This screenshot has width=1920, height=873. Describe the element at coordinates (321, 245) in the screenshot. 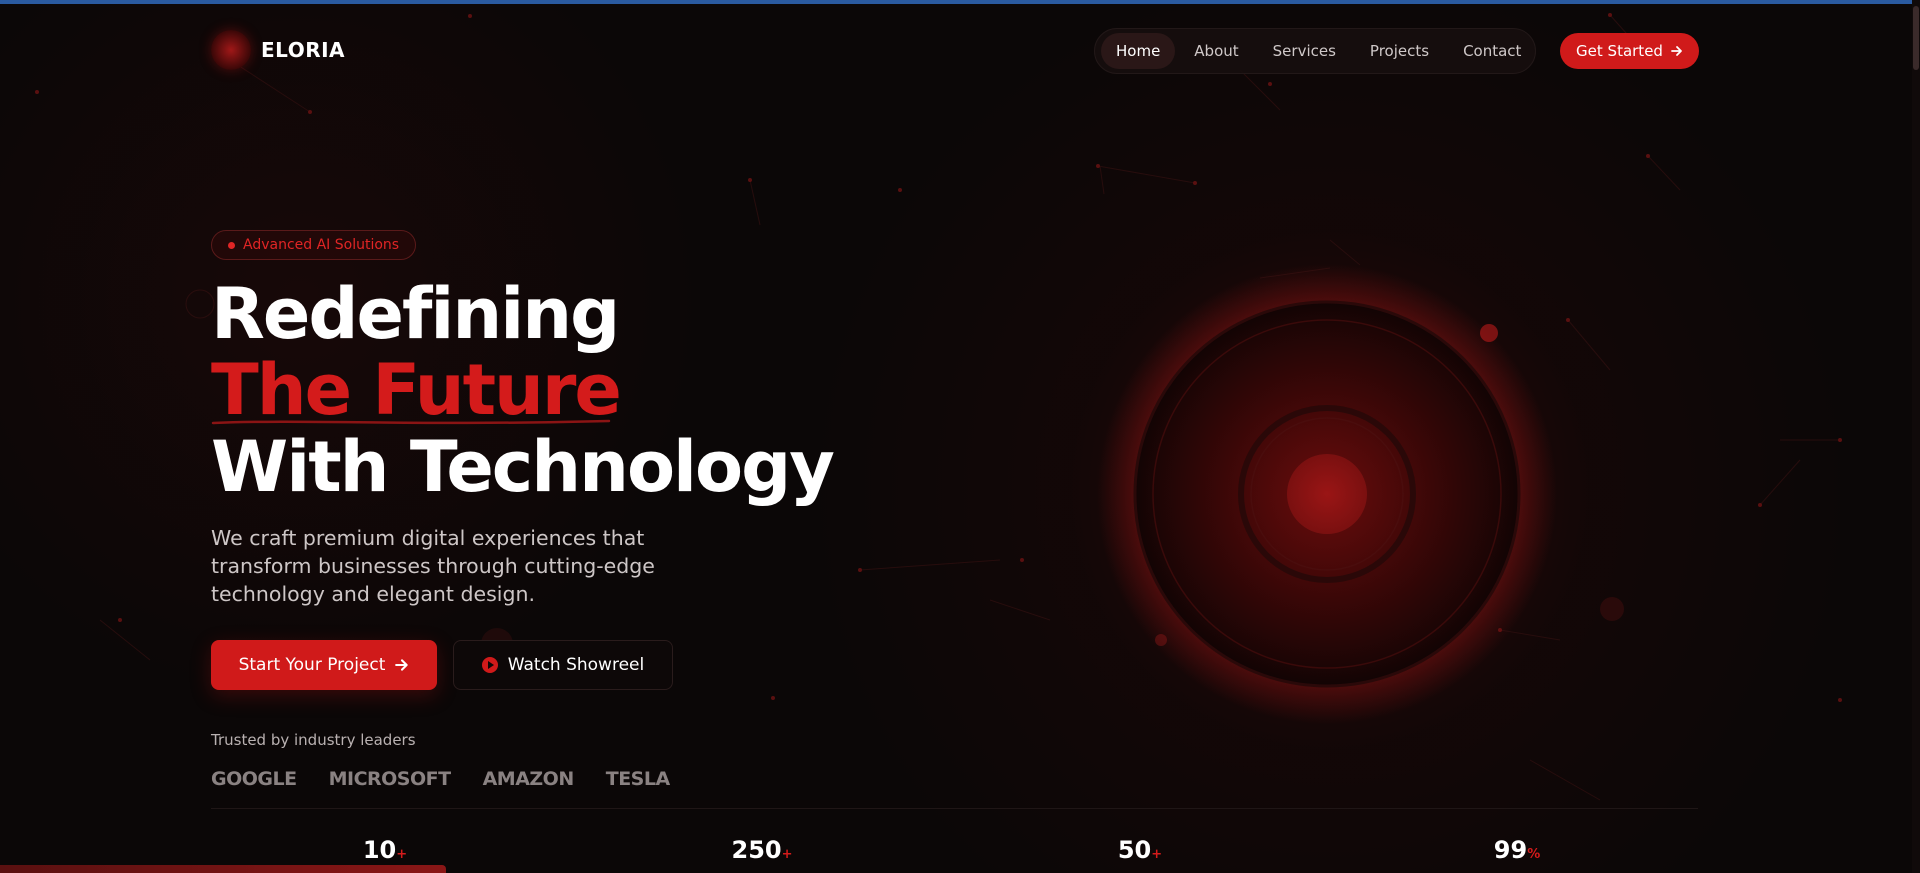

I see `hero-badge-label: Advanced AI Solutions` at that location.